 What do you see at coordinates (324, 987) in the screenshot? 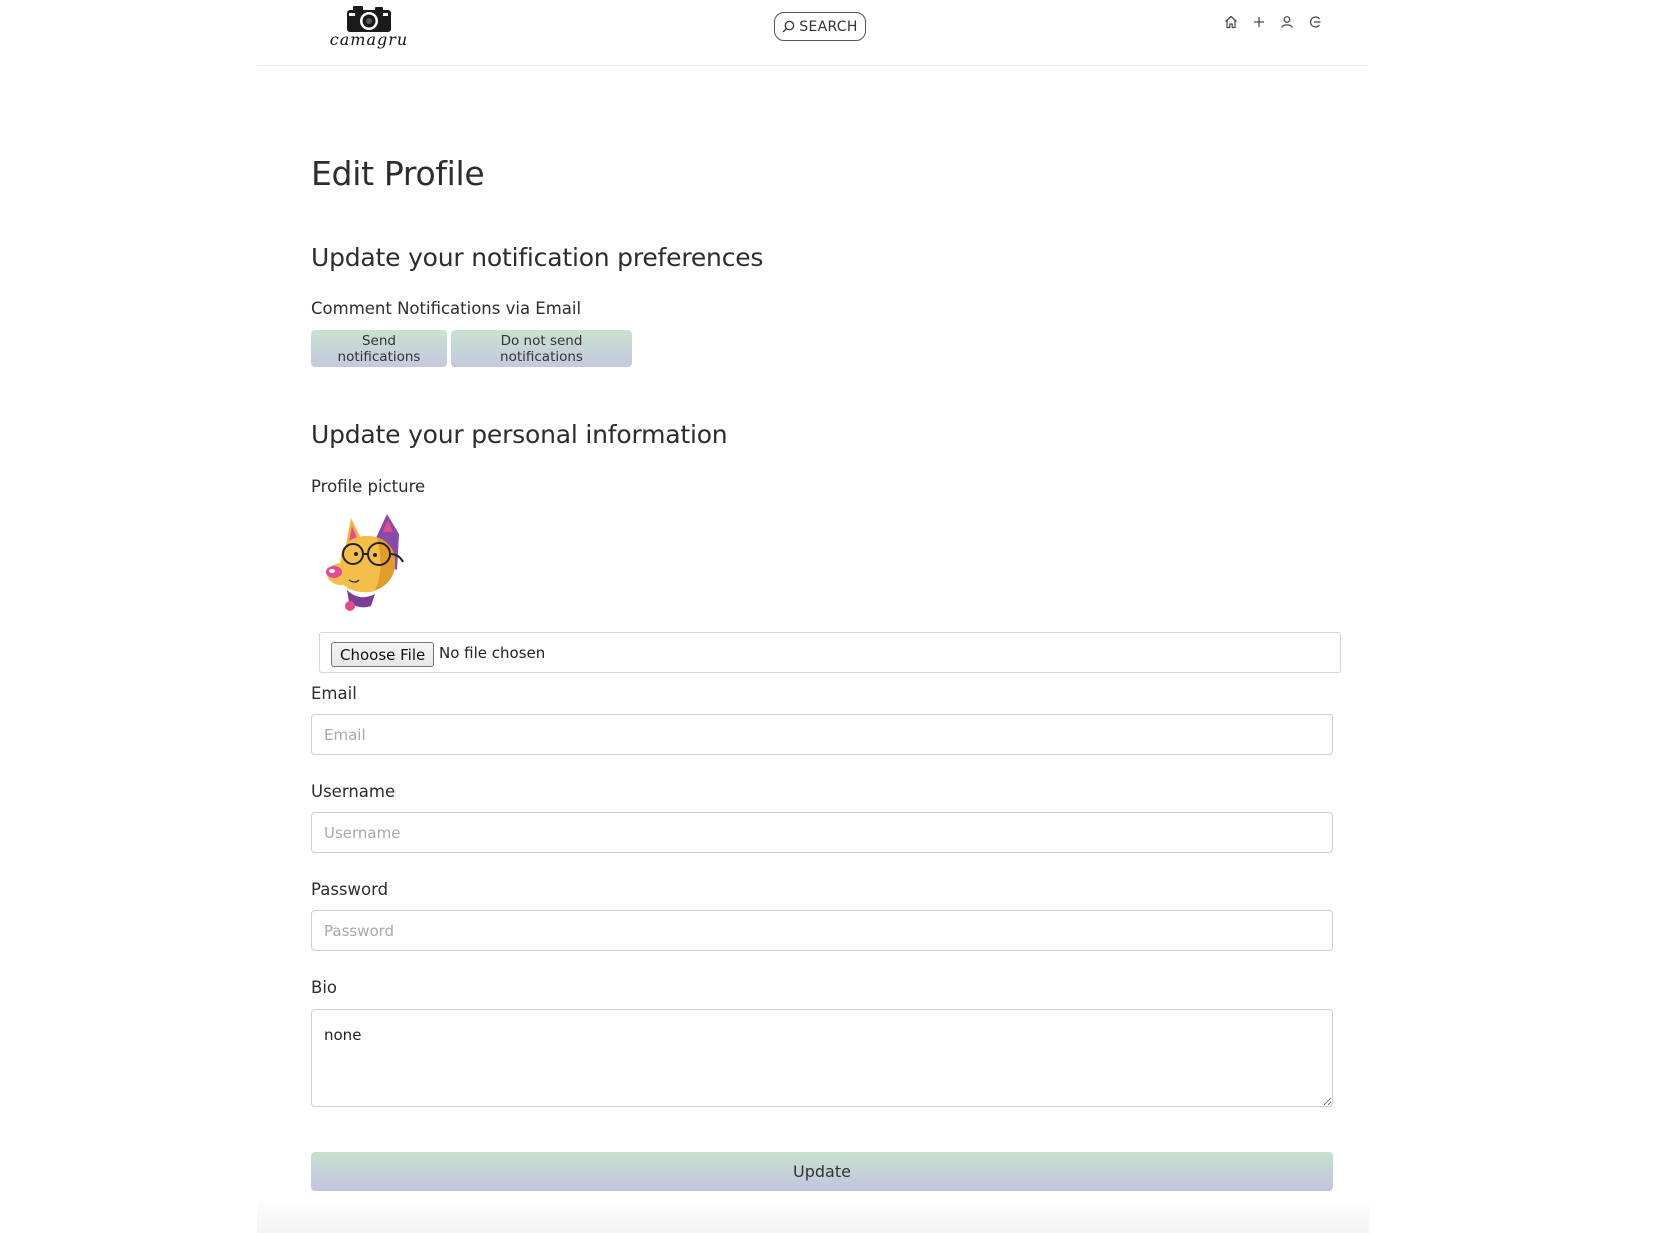
I see `bio-label: Bio` at bounding box center [324, 987].